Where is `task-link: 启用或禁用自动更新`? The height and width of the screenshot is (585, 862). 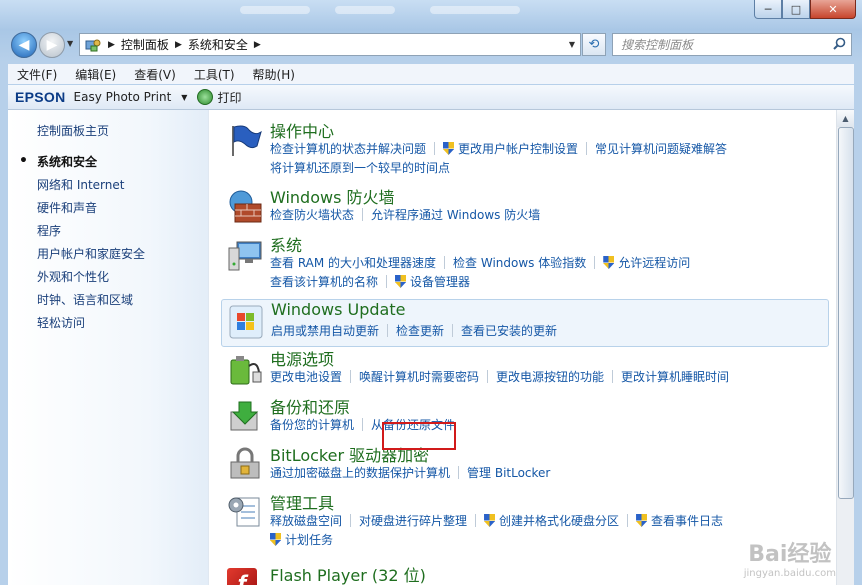
task-link: 启用或禁用自动更新 is located at coordinates (325, 330).